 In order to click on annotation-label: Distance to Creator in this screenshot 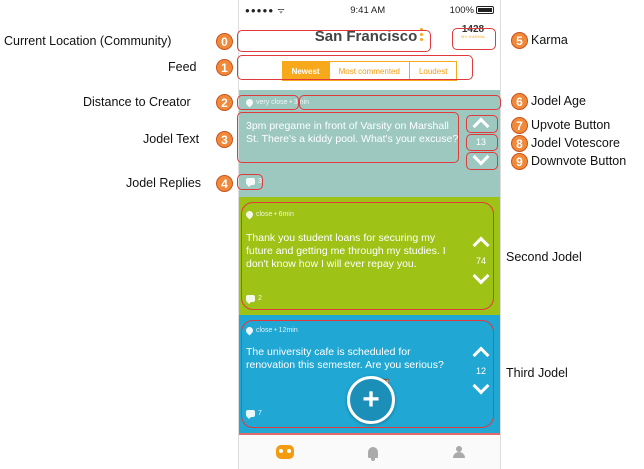, I will do `click(137, 102)`.